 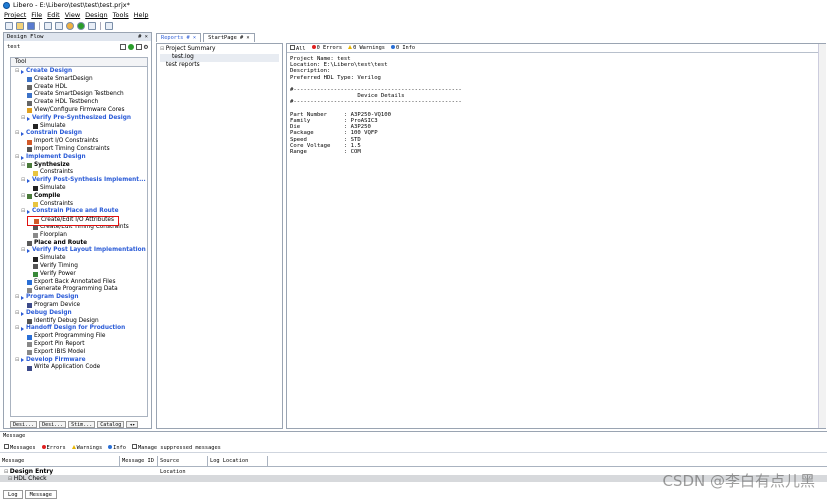 What do you see at coordinates (70, 212) in the screenshot?
I see `tree-item: ⊟ Constrain Place and Route` at bounding box center [70, 212].